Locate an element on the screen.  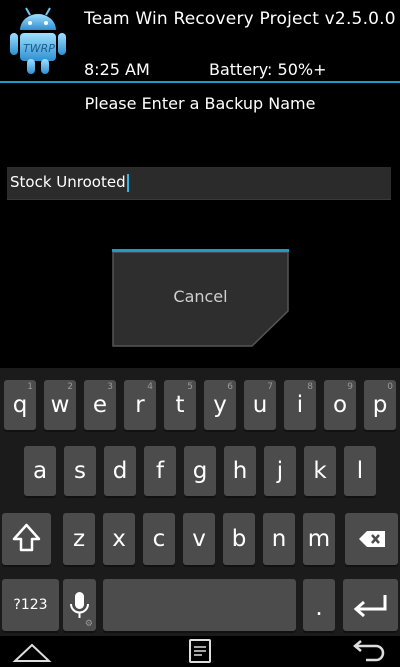
key-label: n is located at coordinates (279, 539).